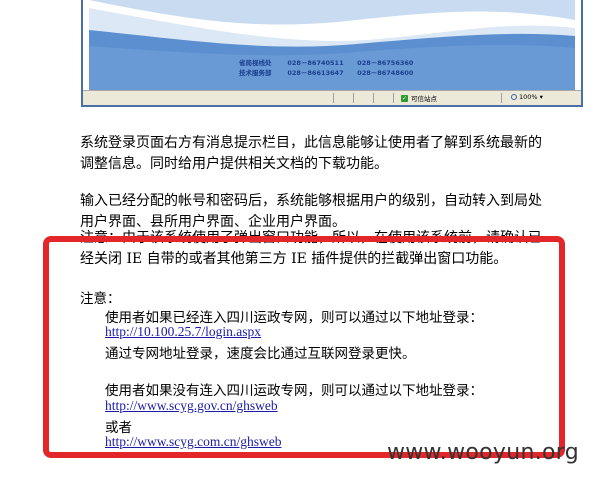 This screenshot has width=591, height=477. What do you see at coordinates (100, 299) in the screenshot?
I see `note-title: 注意：` at bounding box center [100, 299].